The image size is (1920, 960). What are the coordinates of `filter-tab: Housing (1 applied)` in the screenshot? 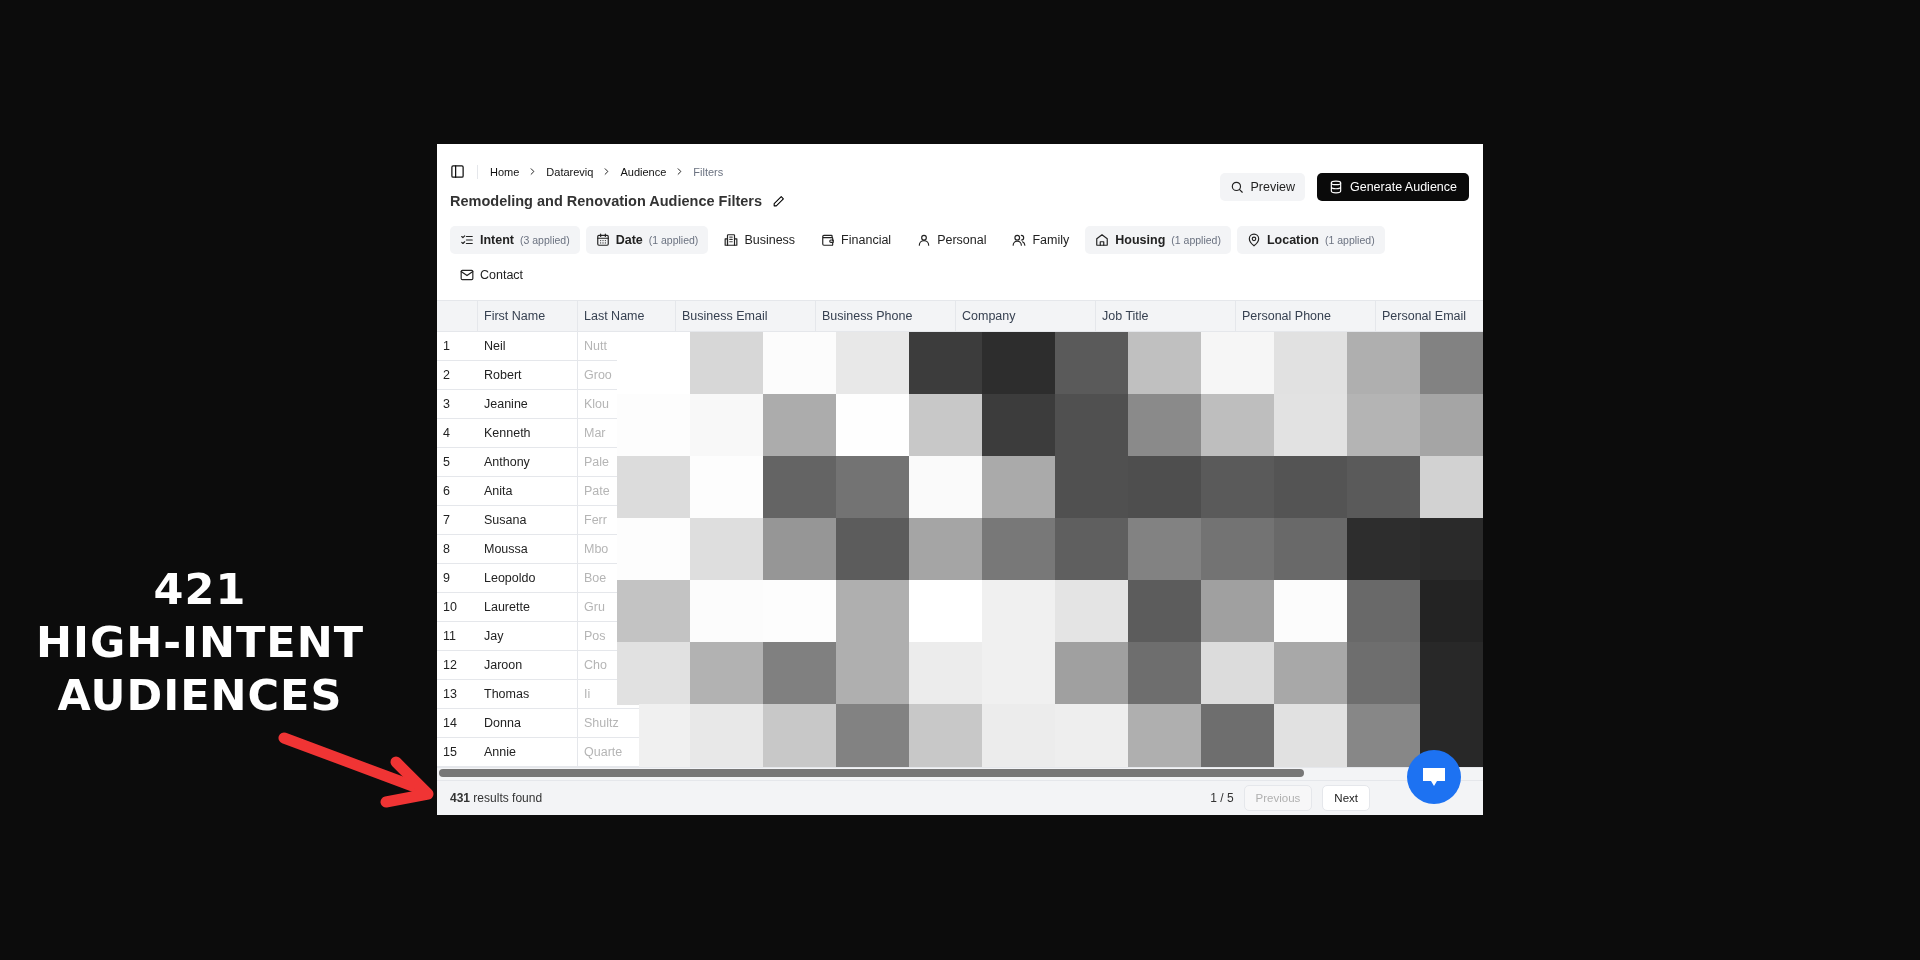 It's located at (1158, 240).